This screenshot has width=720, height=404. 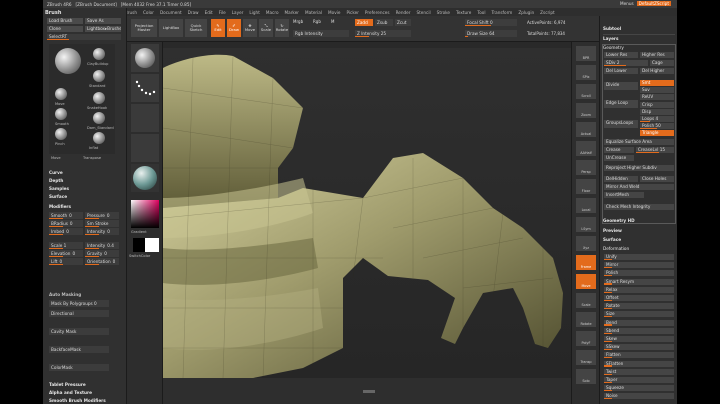 I want to click on menu-preferences: Preferences, so click(x=377, y=12).